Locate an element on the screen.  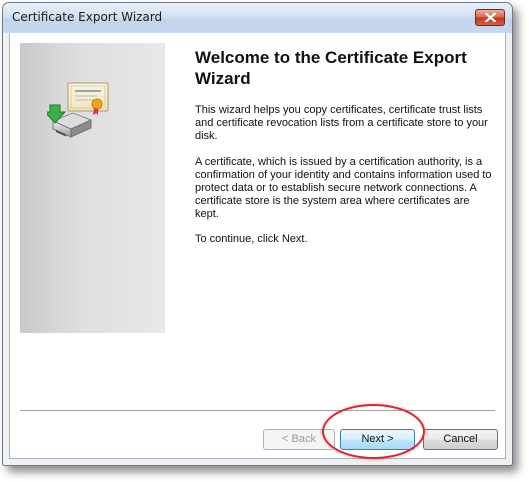
cancel-button: Cancel is located at coordinates (460, 439).